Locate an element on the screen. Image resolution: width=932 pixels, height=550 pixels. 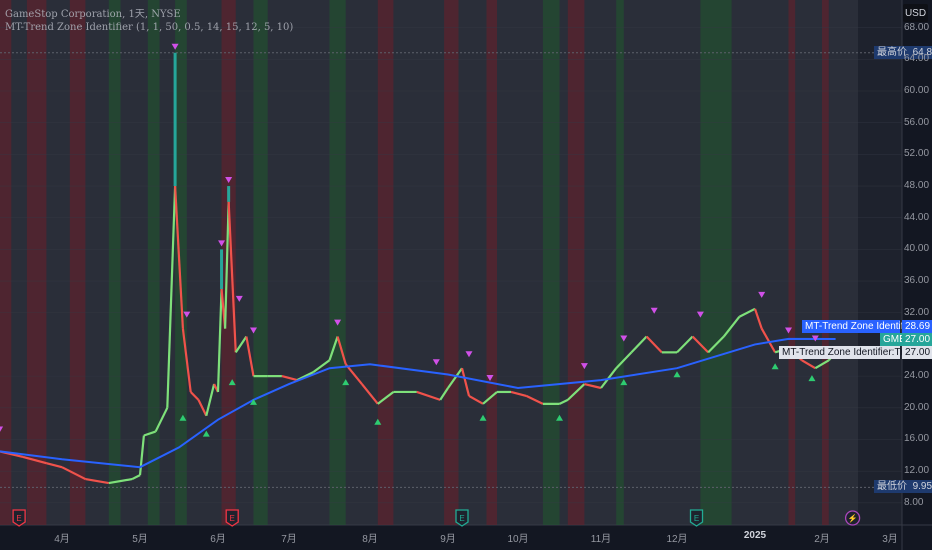
time-tick: 10月 is located at coordinates (518, 539).